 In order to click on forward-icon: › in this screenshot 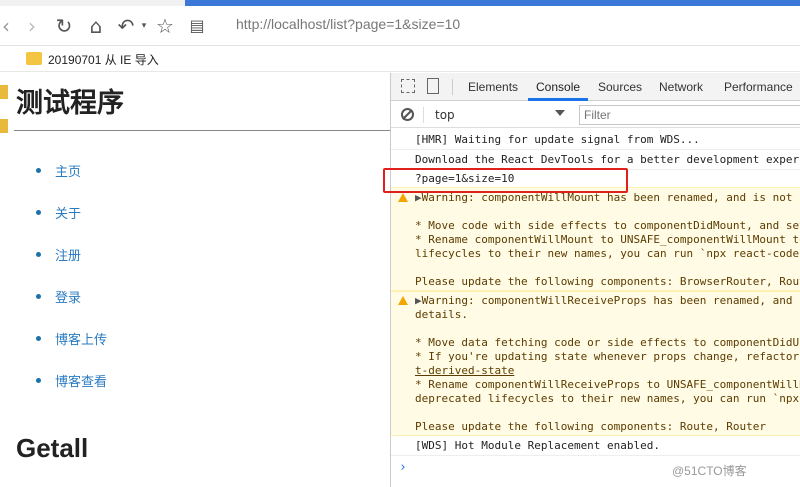, I will do `click(32, 26)`.